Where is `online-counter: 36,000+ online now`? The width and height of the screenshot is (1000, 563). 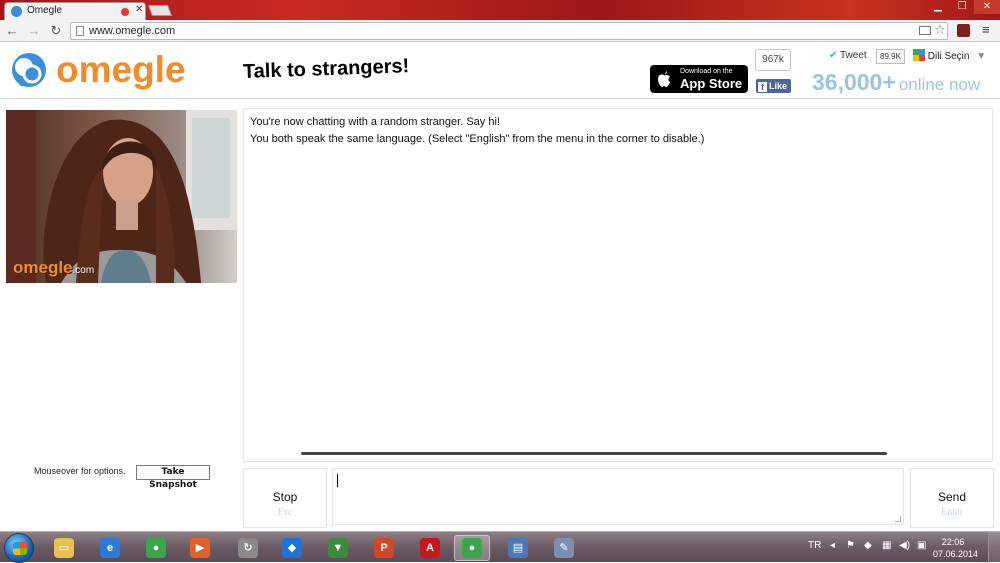 online-counter: 36,000+ online now is located at coordinates (896, 82).